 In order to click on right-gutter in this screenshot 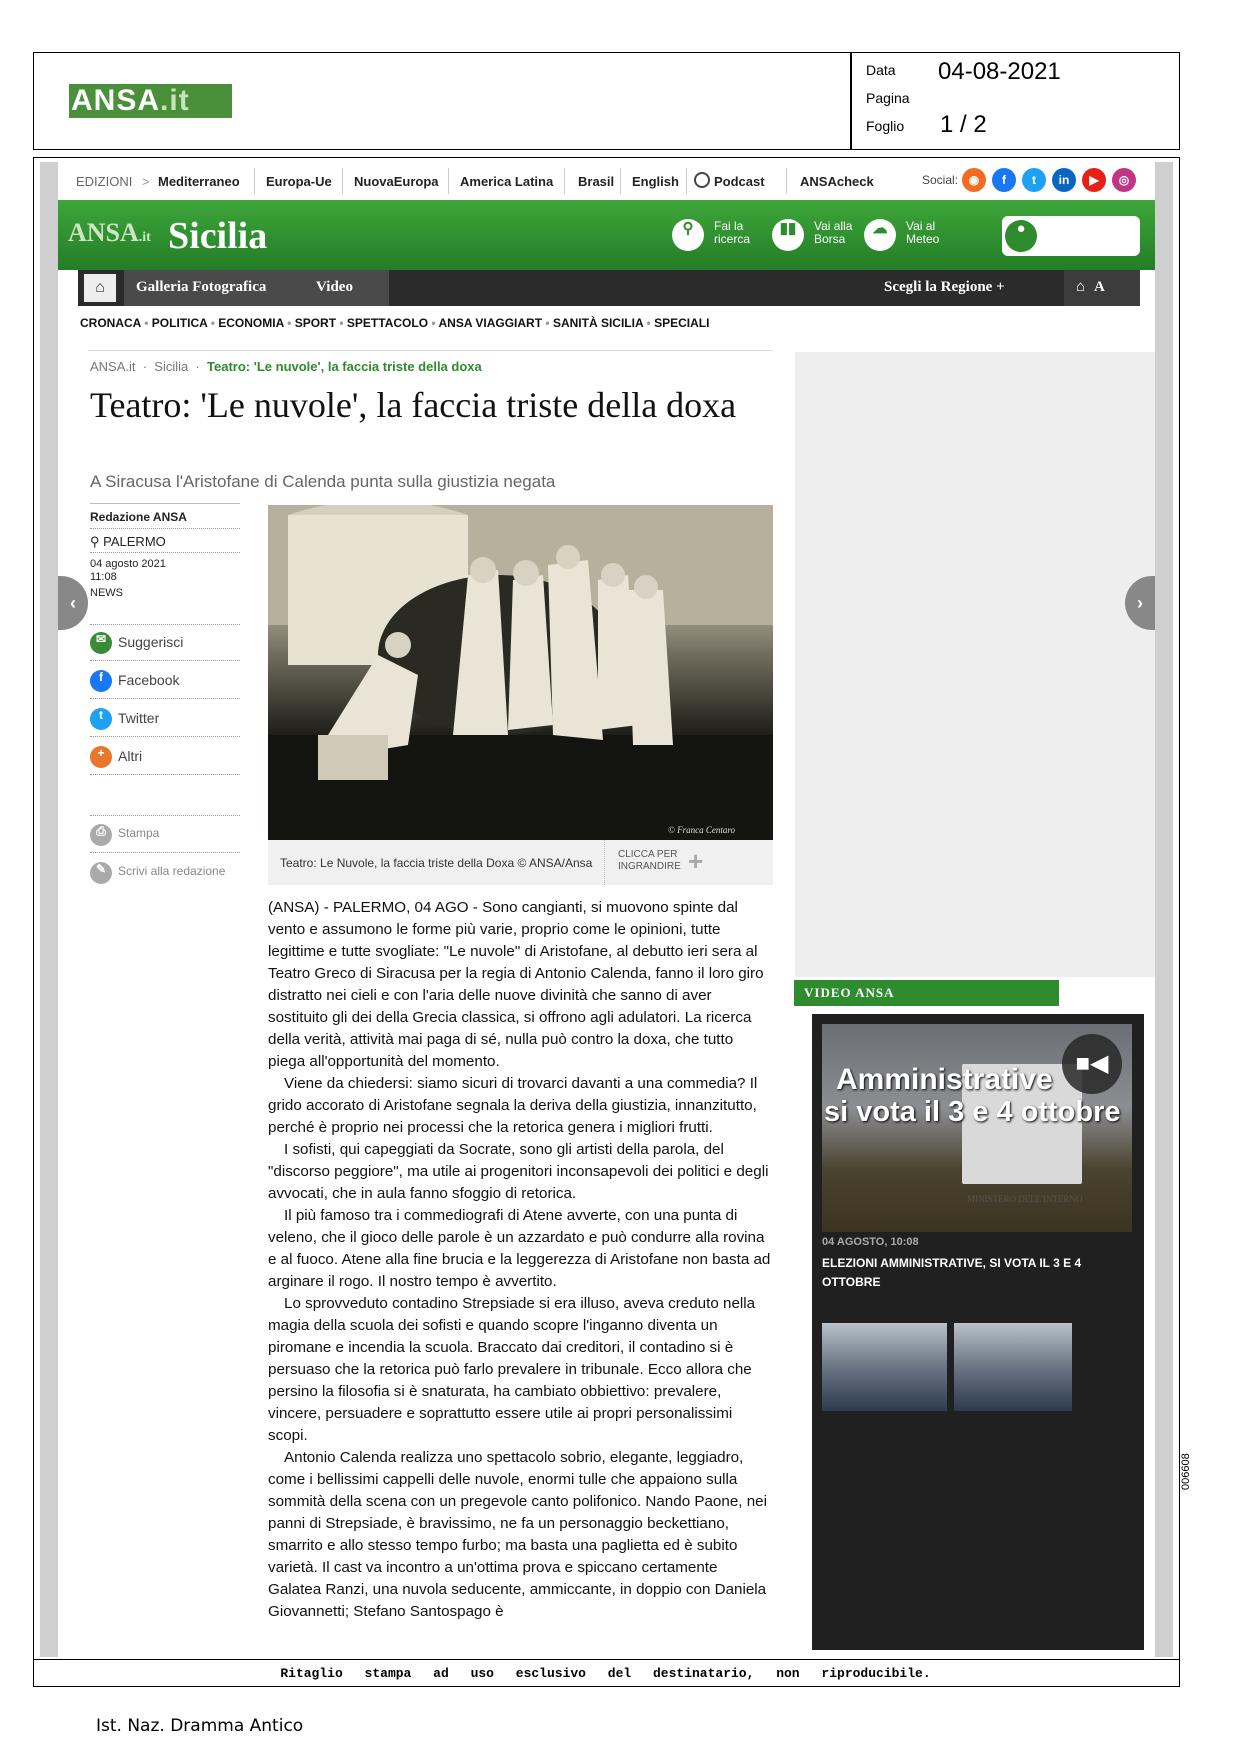, I will do `click(1164, 909)`.